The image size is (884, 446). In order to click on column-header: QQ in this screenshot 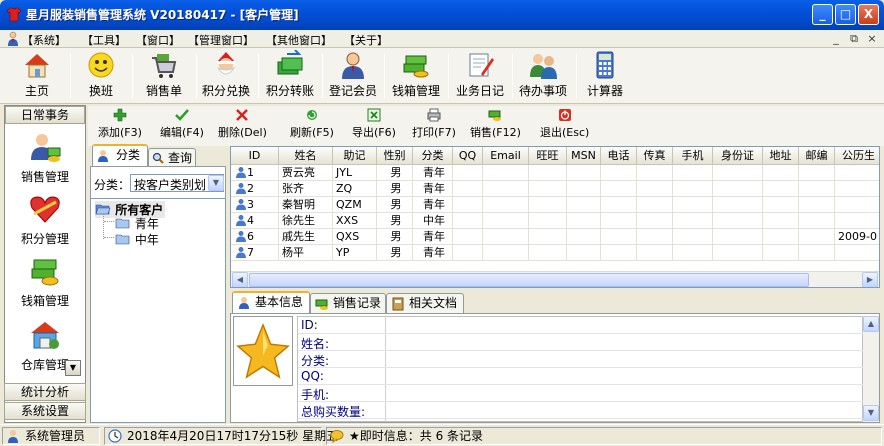, I will do `click(468, 156)`.